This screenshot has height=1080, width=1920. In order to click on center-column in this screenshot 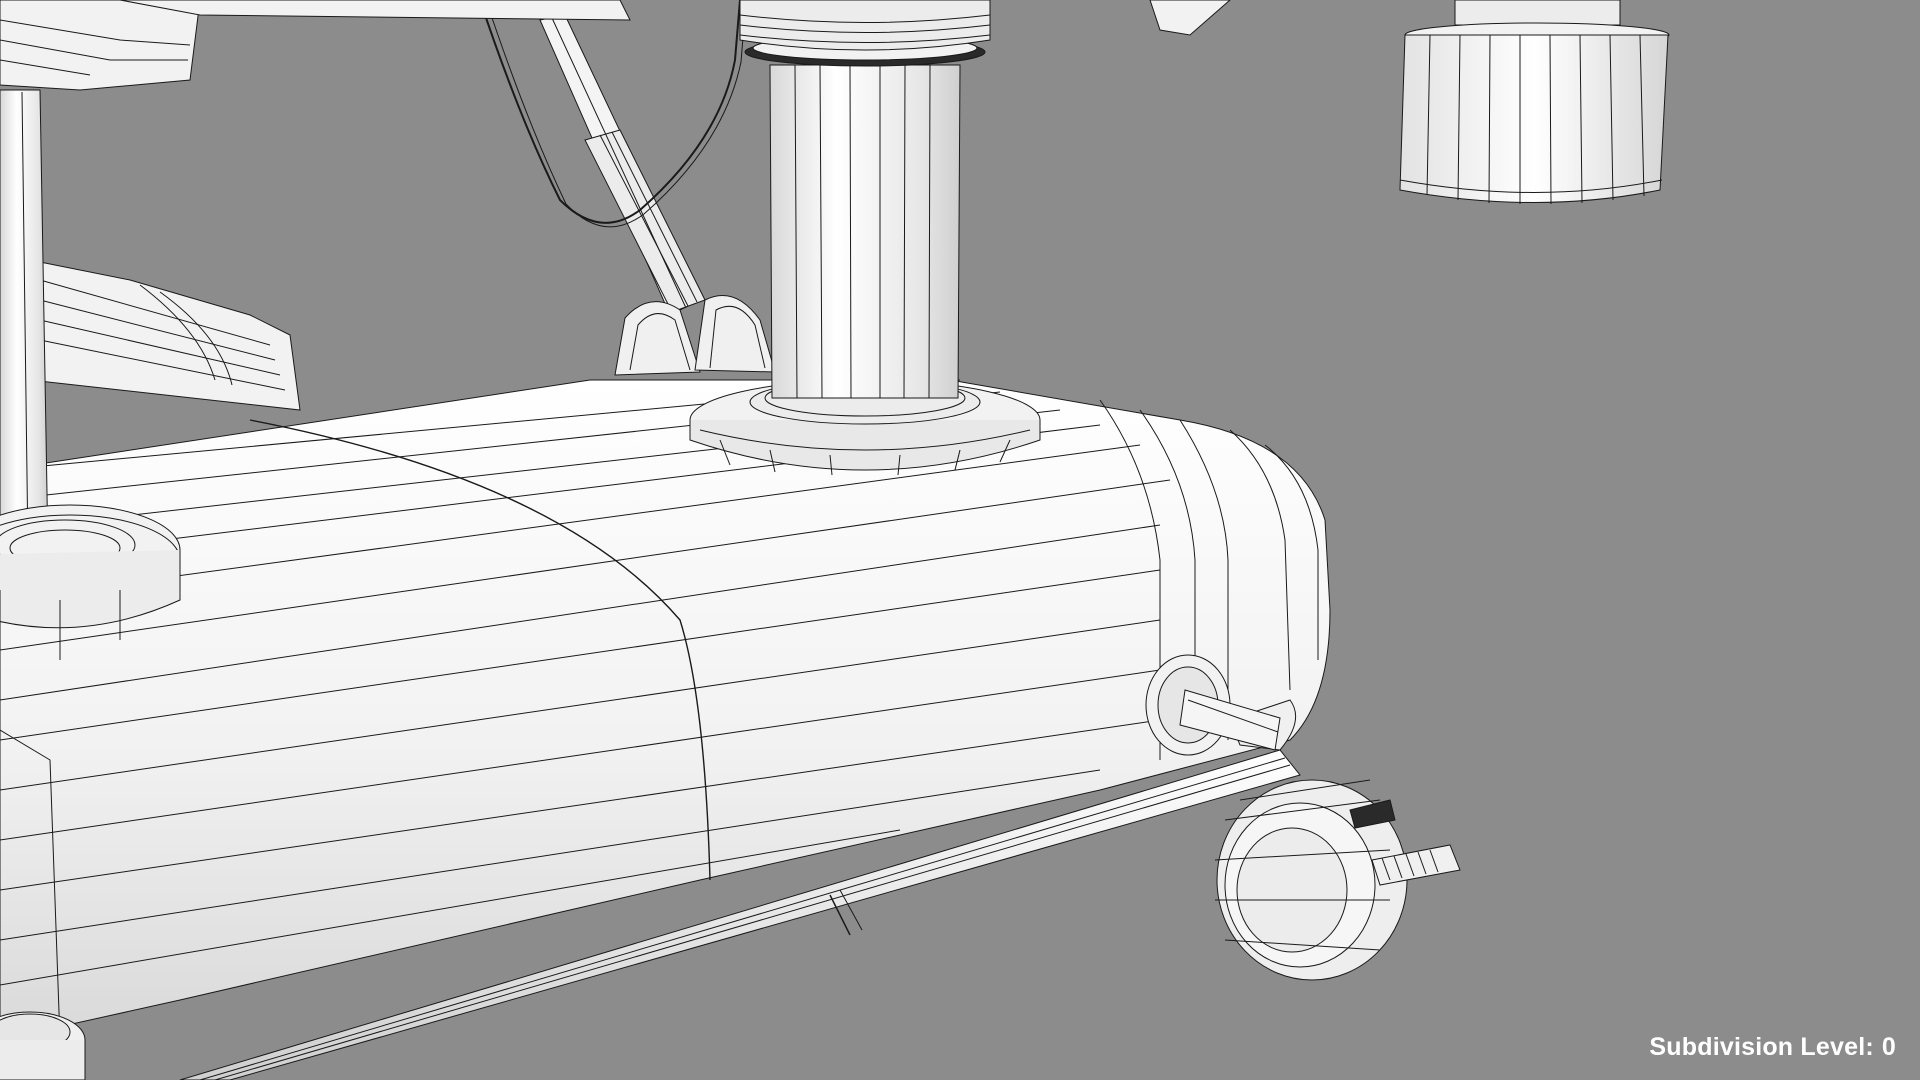, I will do `click(865, 238)`.